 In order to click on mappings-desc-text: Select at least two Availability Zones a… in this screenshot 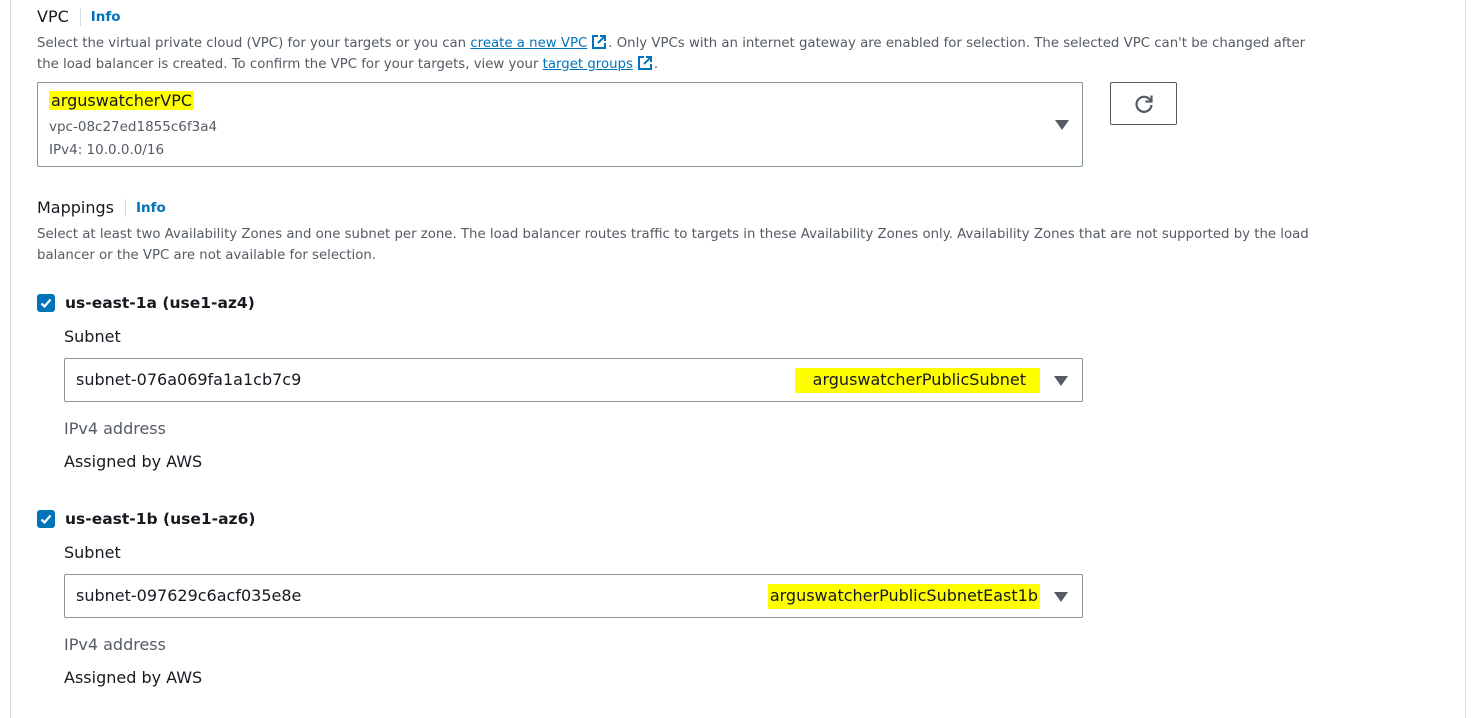, I will do `click(673, 234)`.